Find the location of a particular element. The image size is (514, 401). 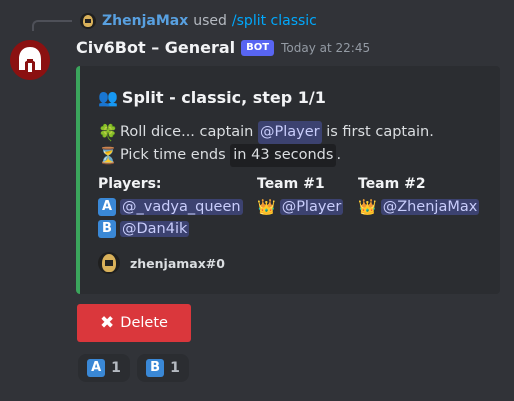

team2-captain: 👑 @ZhenjaMax is located at coordinates (419, 207).